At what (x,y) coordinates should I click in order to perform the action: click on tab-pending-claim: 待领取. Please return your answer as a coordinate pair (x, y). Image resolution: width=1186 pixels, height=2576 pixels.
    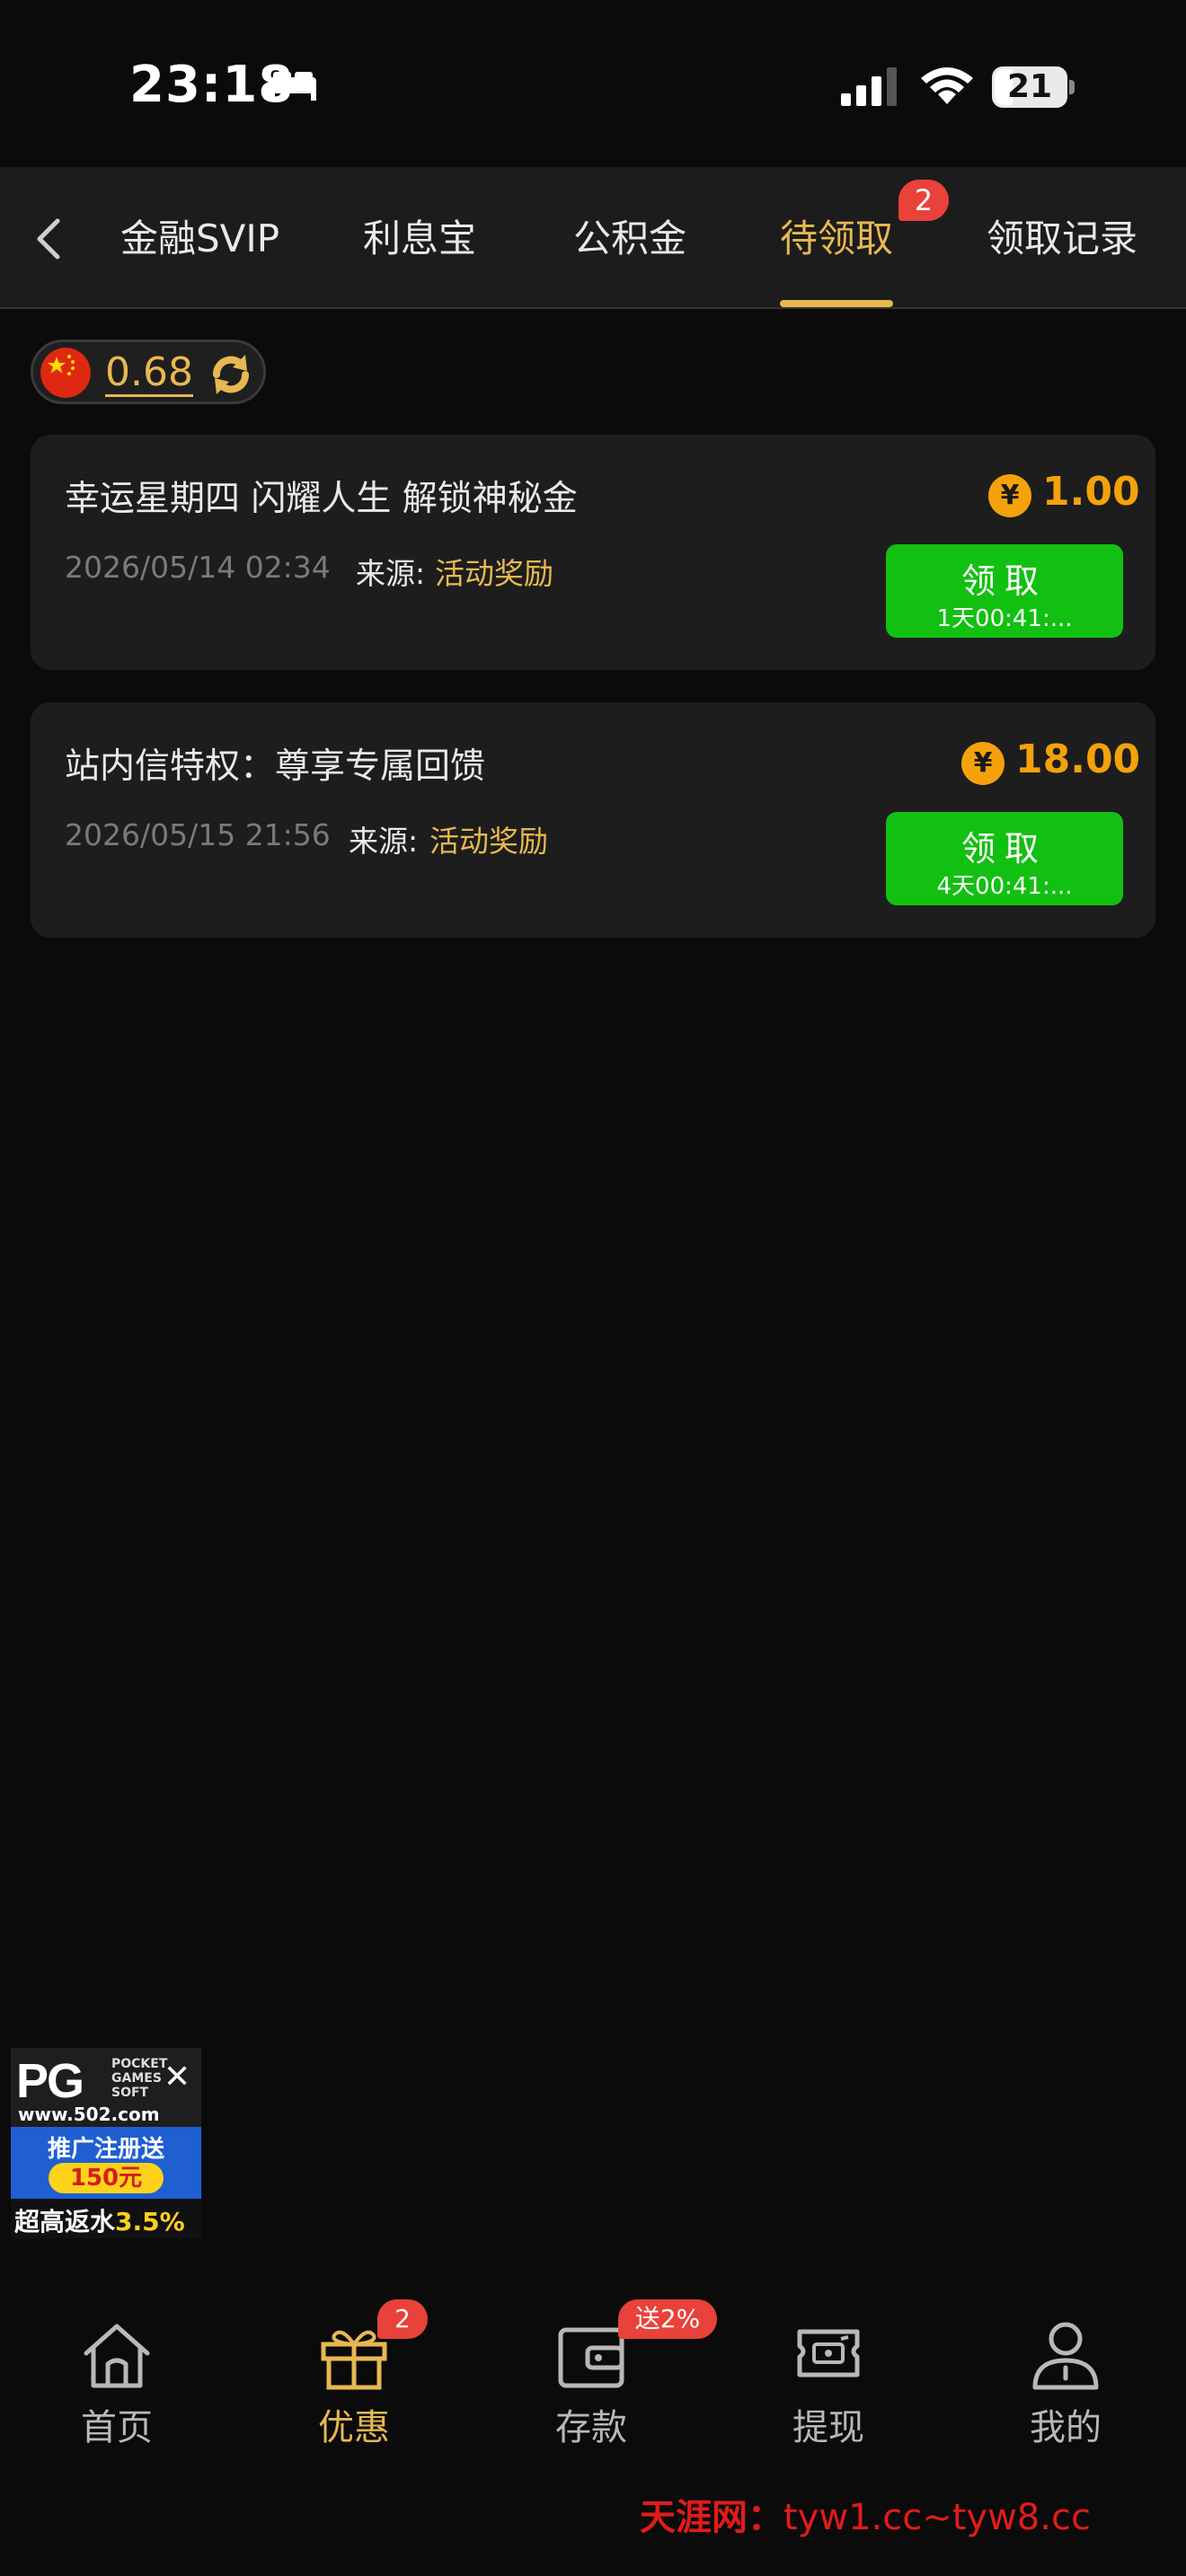
    Looking at the image, I should click on (836, 235).